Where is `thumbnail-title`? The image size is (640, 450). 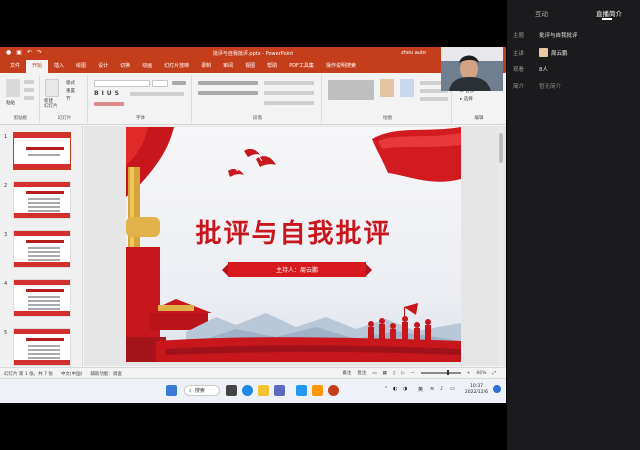
thumbnail-title is located at coordinates (45, 290).